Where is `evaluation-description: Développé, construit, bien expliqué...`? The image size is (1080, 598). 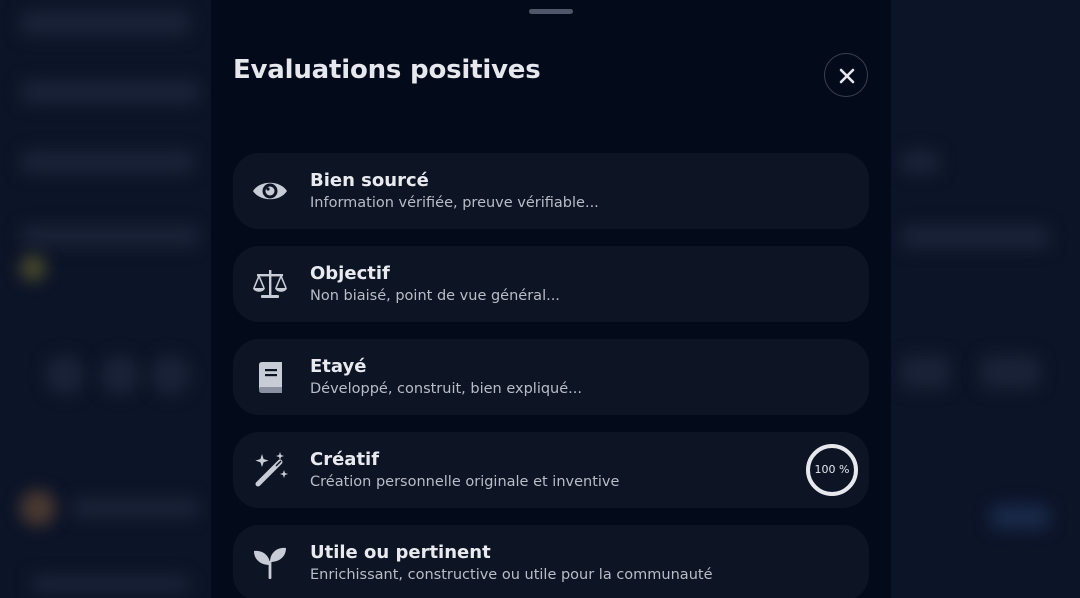 evaluation-description: Développé, construit, bien expliqué... is located at coordinates (446, 389).